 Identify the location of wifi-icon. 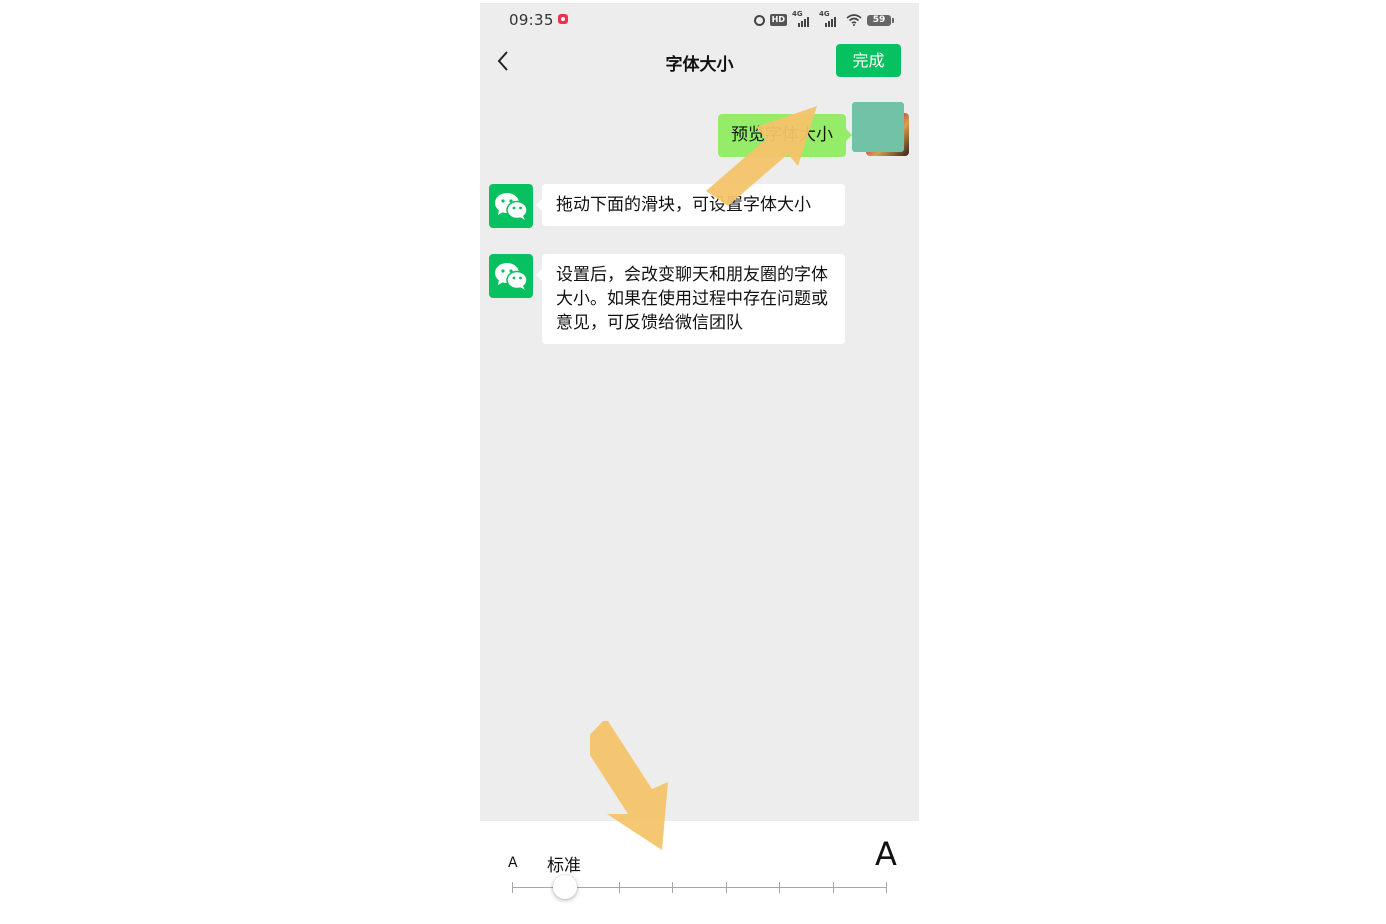
(854, 20).